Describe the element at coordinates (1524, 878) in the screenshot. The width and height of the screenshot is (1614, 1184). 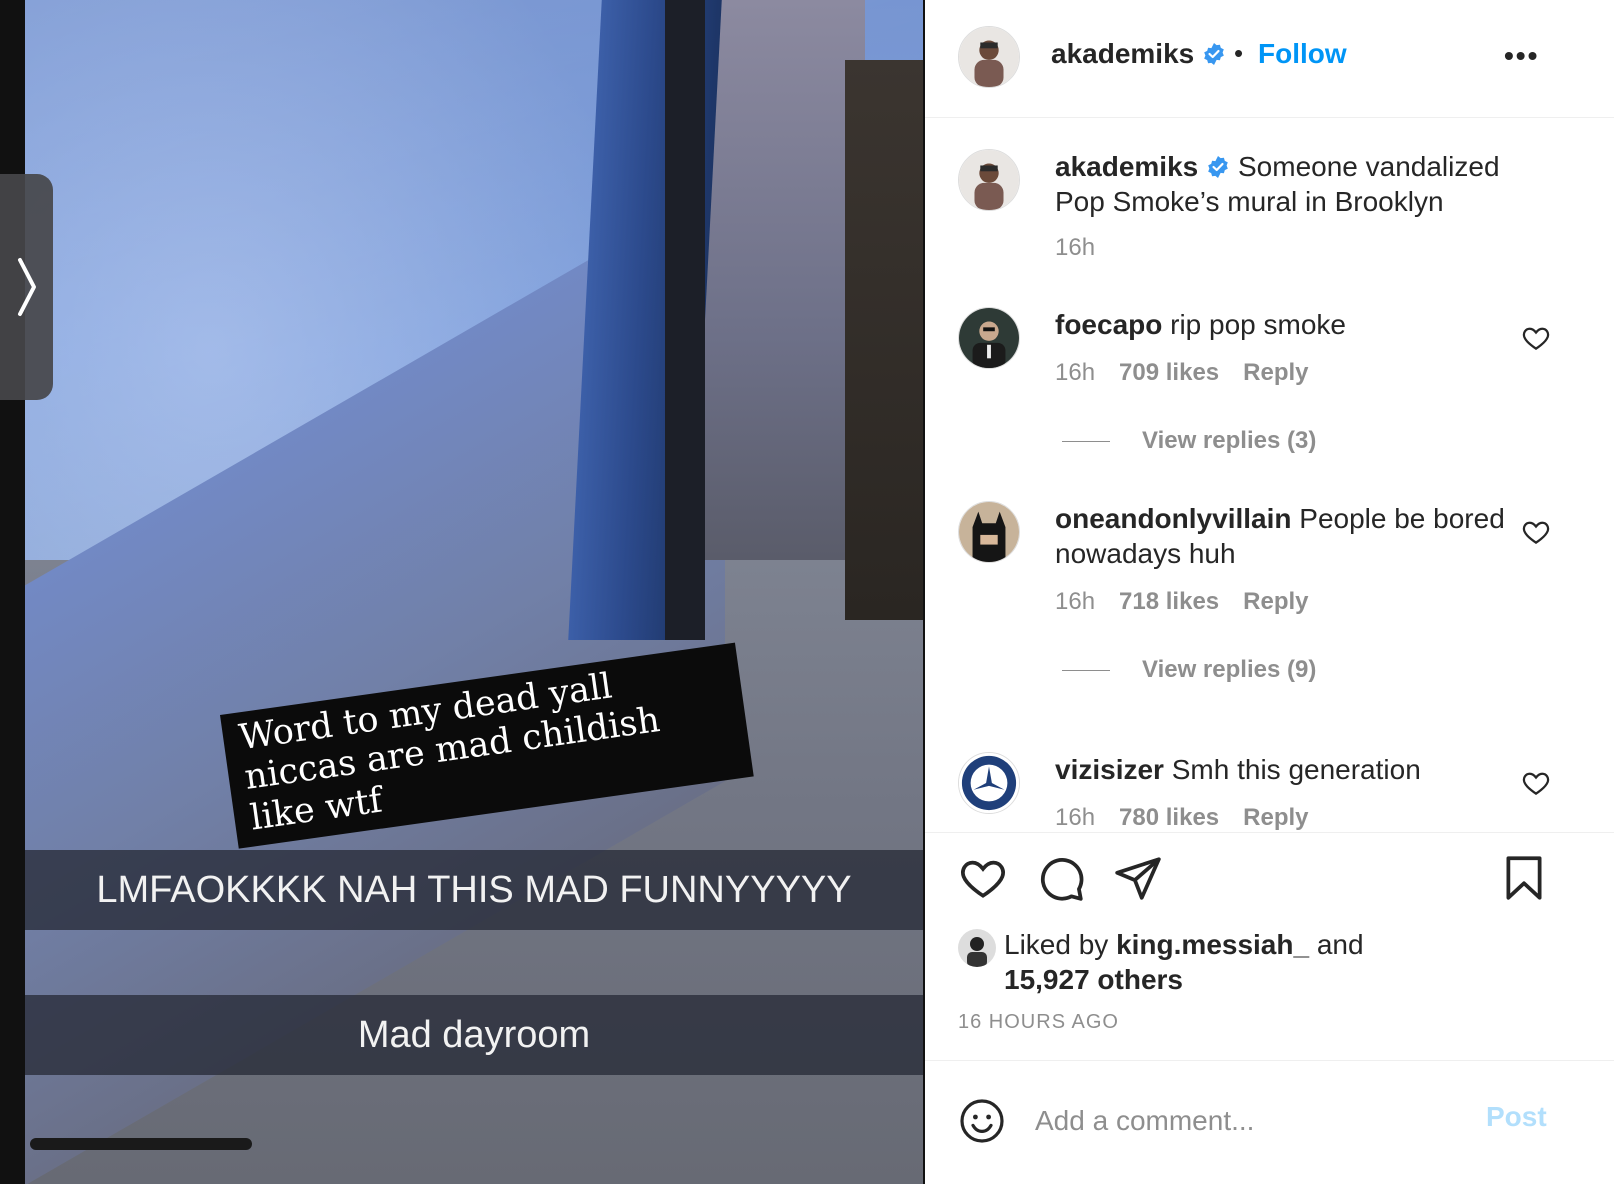
I see `bookmark-icon` at that location.